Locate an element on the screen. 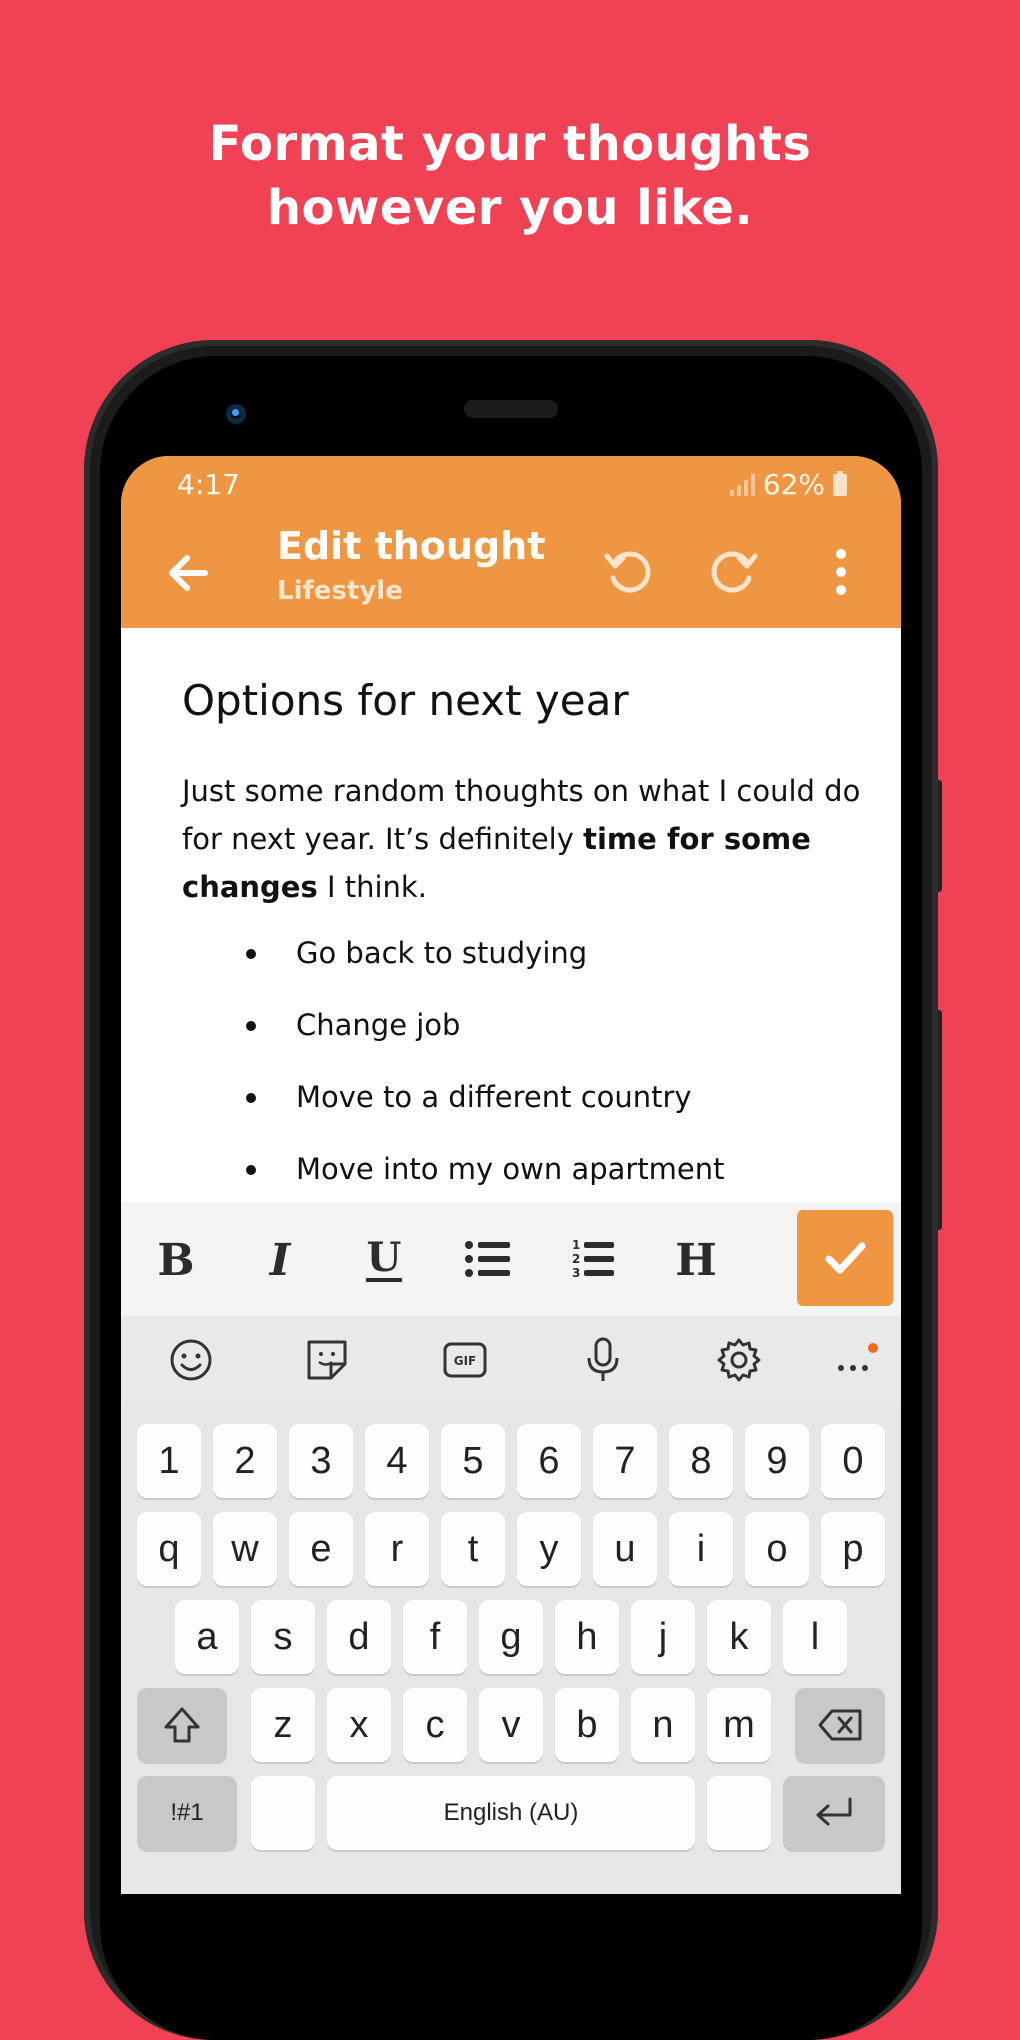  more-vertical-icon is located at coordinates (841, 572).